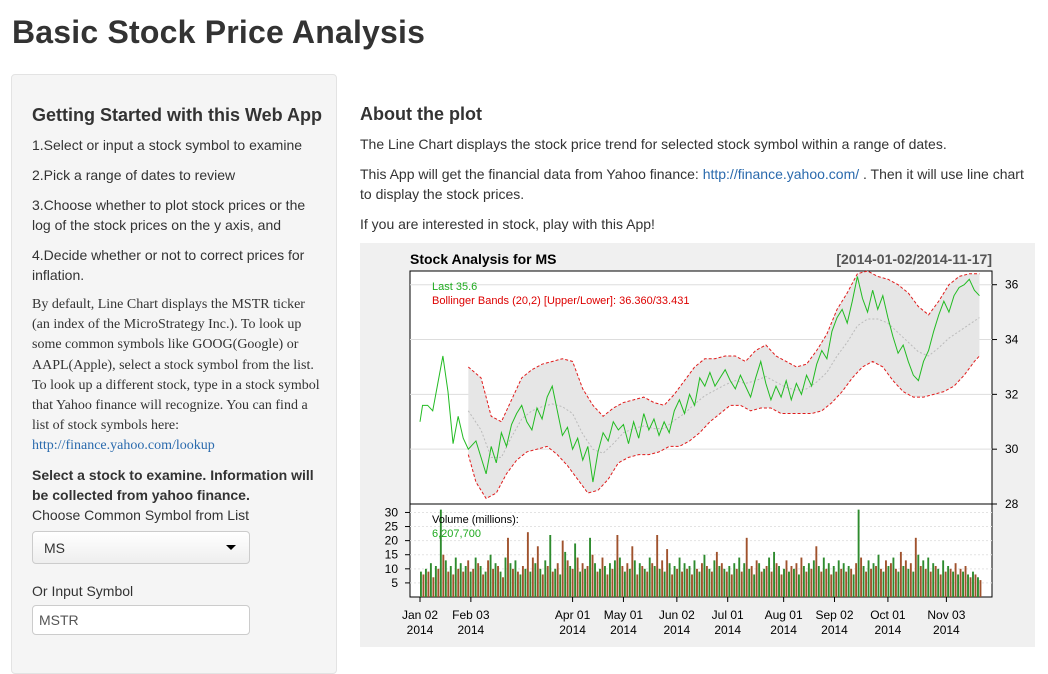  I want to click on price-tick-label: 30, so click(1012, 449).